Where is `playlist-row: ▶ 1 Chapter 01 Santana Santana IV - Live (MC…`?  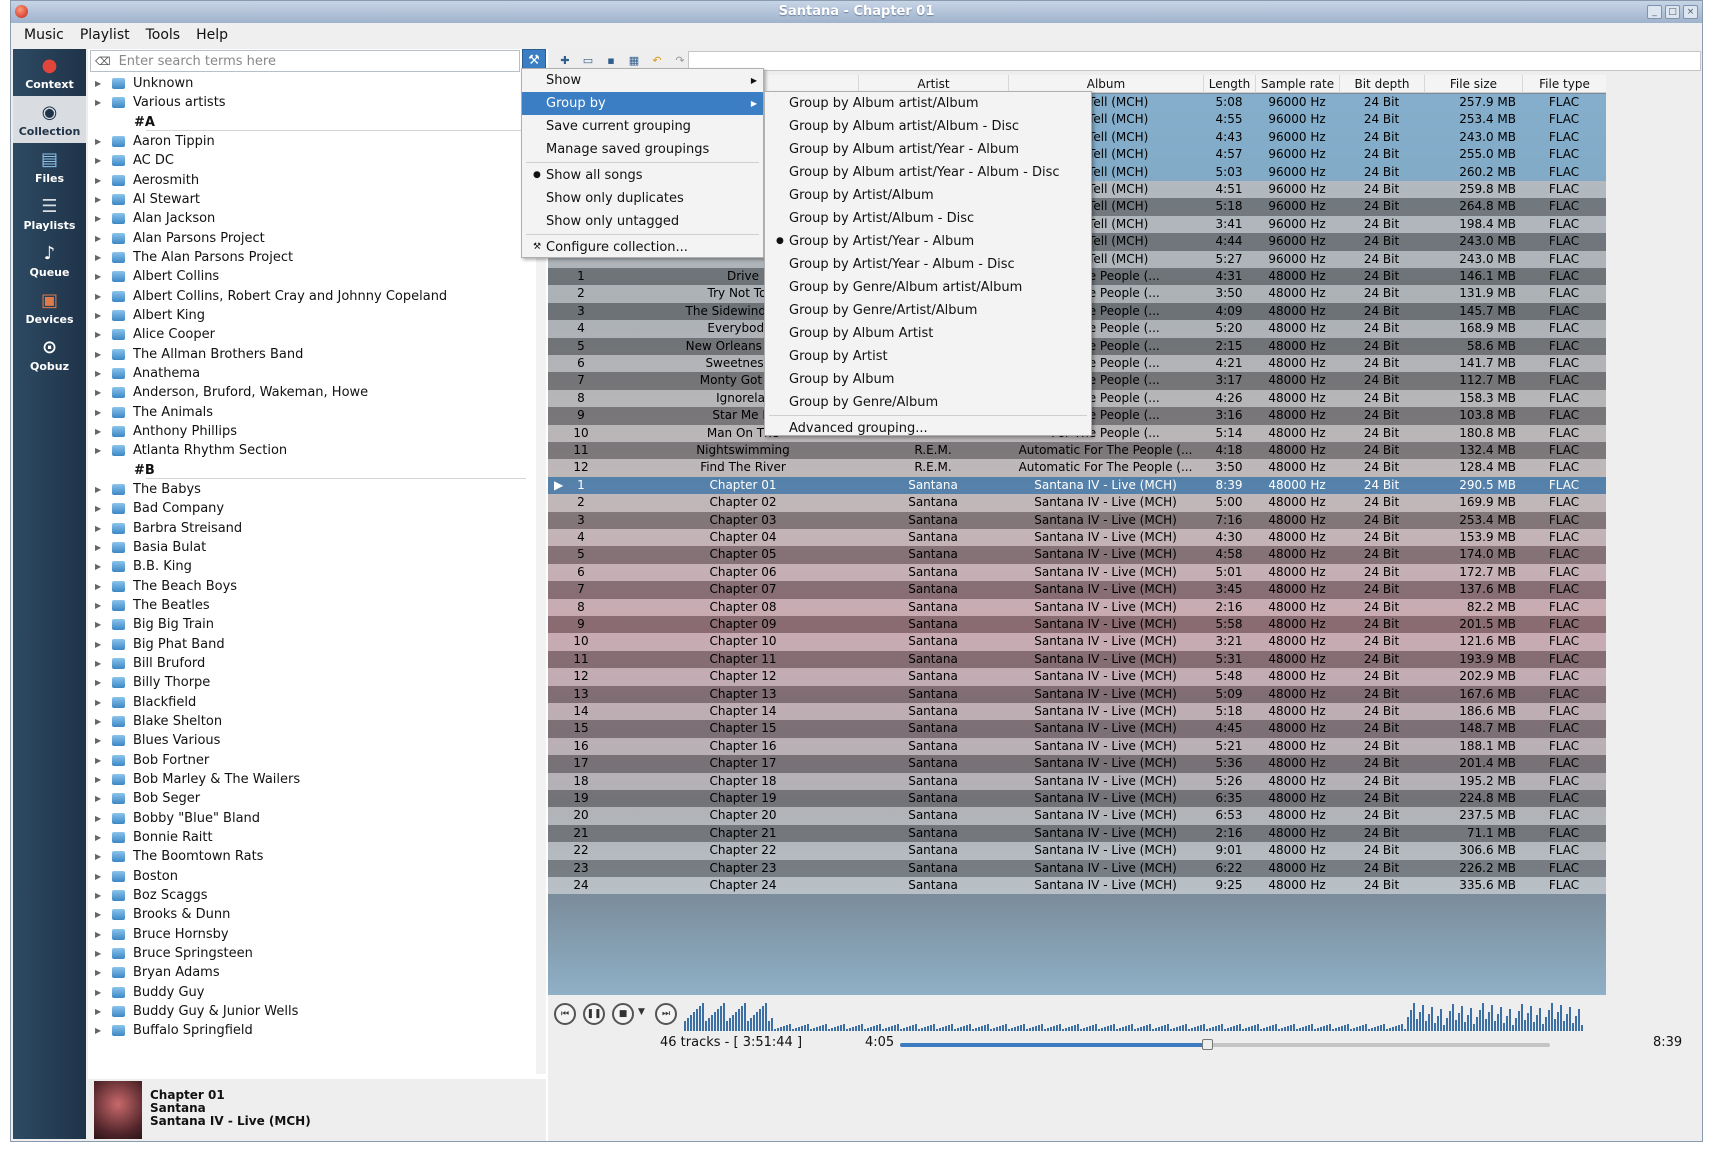 playlist-row: ▶ 1 Chapter 01 Santana Santana IV - Live (MC… is located at coordinates (1077, 485).